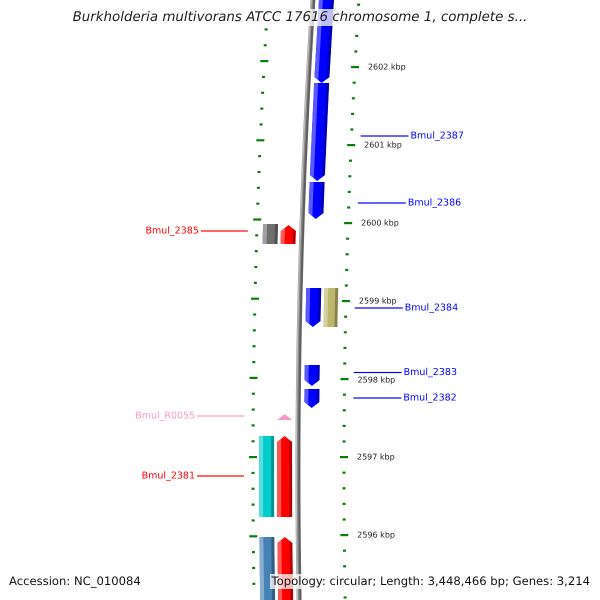 This screenshot has width=600, height=600. What do you see at coordinates (376, 535) in the screenshot?
I see `scale-label: 2596 kbp` at bounding box center [376, 535].